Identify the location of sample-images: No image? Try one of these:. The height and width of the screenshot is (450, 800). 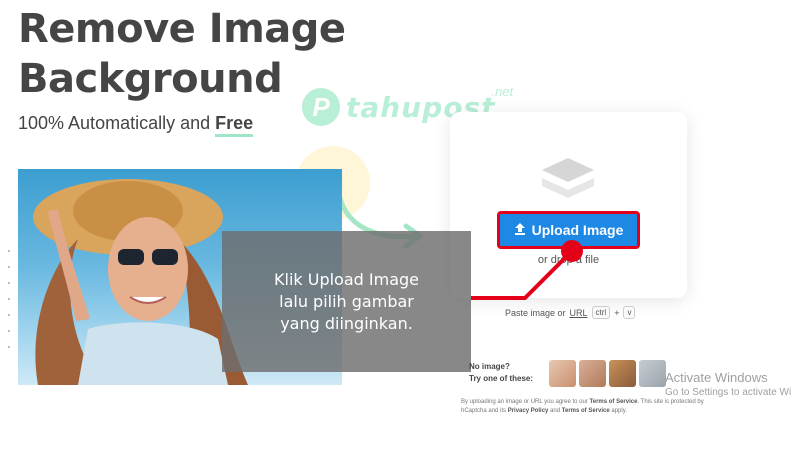
(567, 373).